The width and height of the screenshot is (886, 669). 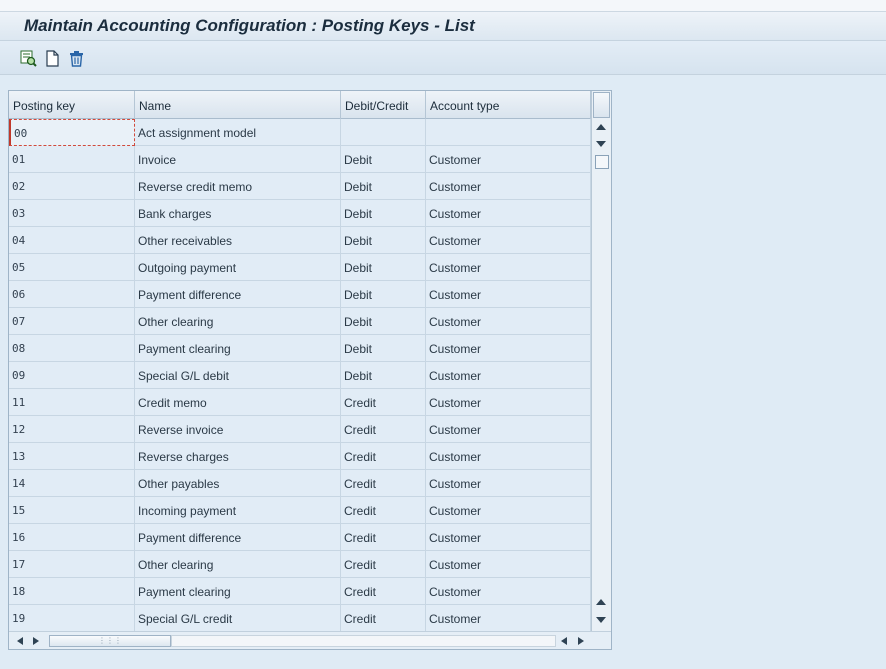 I want to click on posting-key-cell: 14, so click(x=72, y=483).